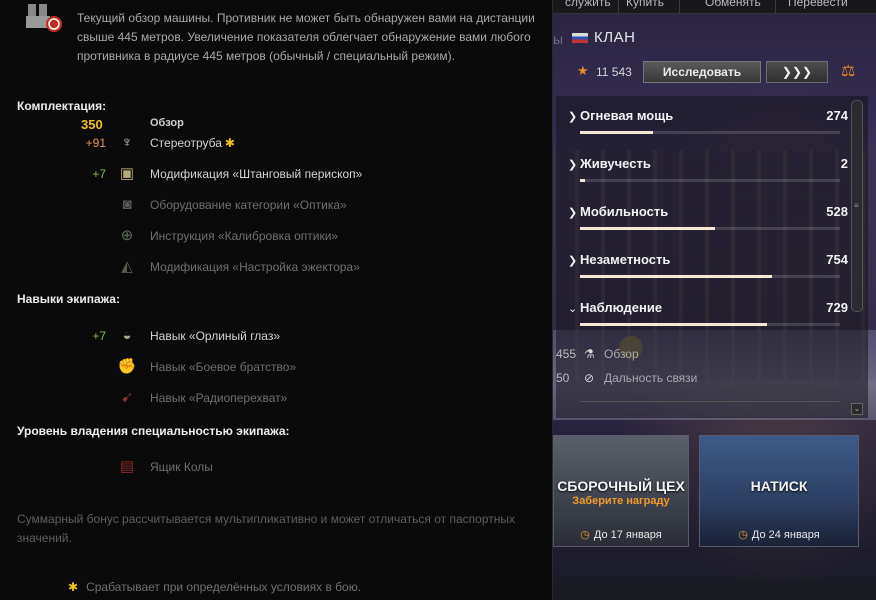 Image resolution: width=876 pixels, height=600 pixels. Describe the element at coordinates (837, 259) in the screenshot. I see `stat-value: 754` at that location.